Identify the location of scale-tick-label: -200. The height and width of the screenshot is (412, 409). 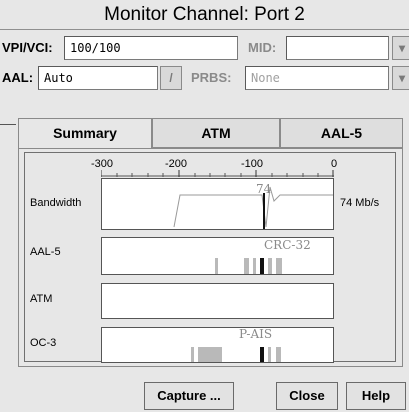
(176, 164).